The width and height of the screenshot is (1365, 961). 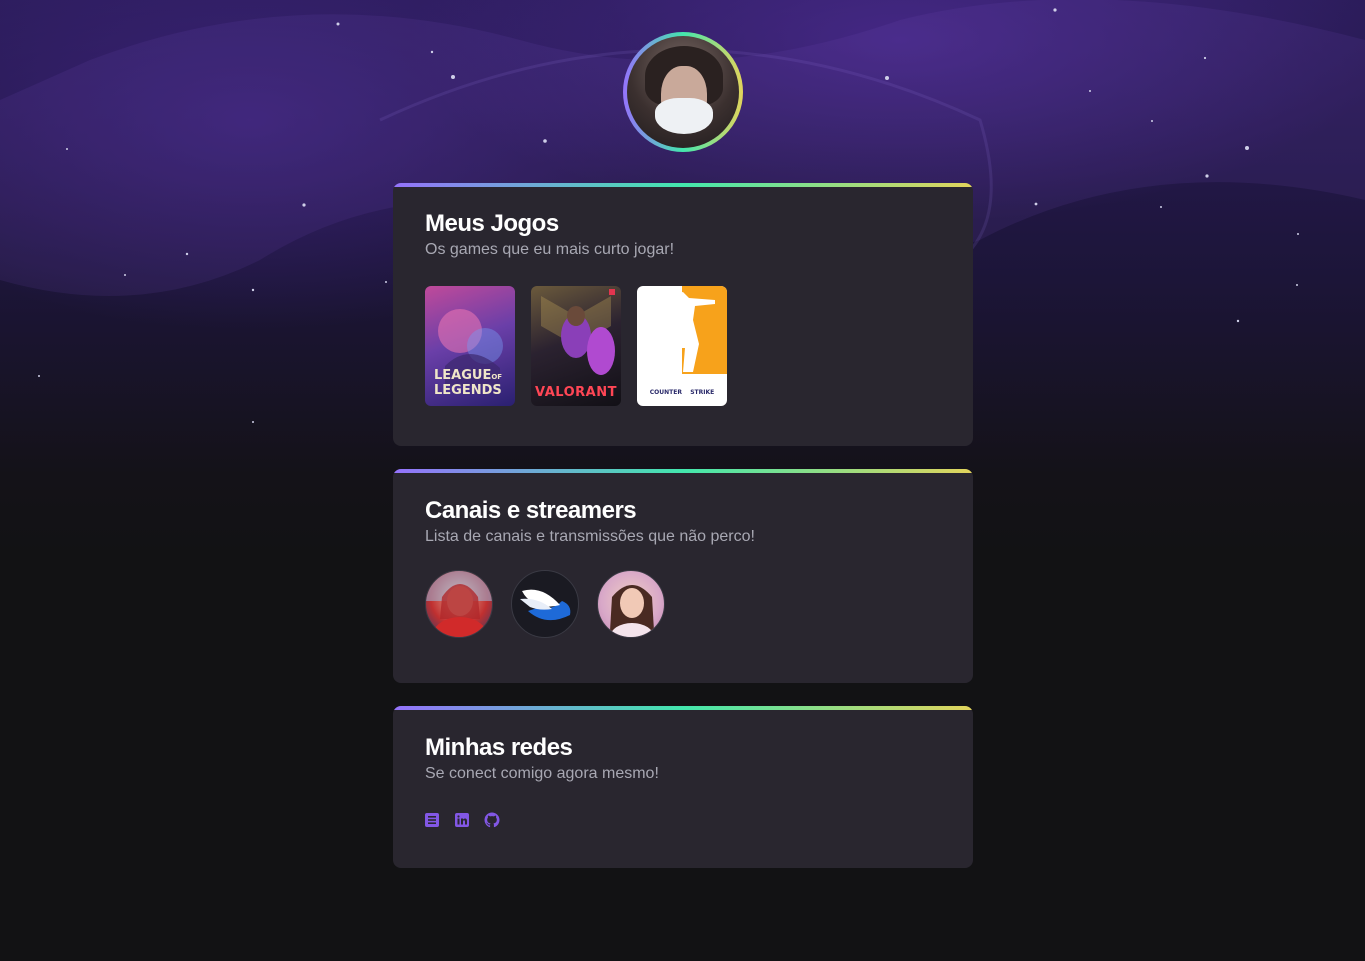 I want to click on game-cs-name-left: COUNTER, so click(x=665, y=392).